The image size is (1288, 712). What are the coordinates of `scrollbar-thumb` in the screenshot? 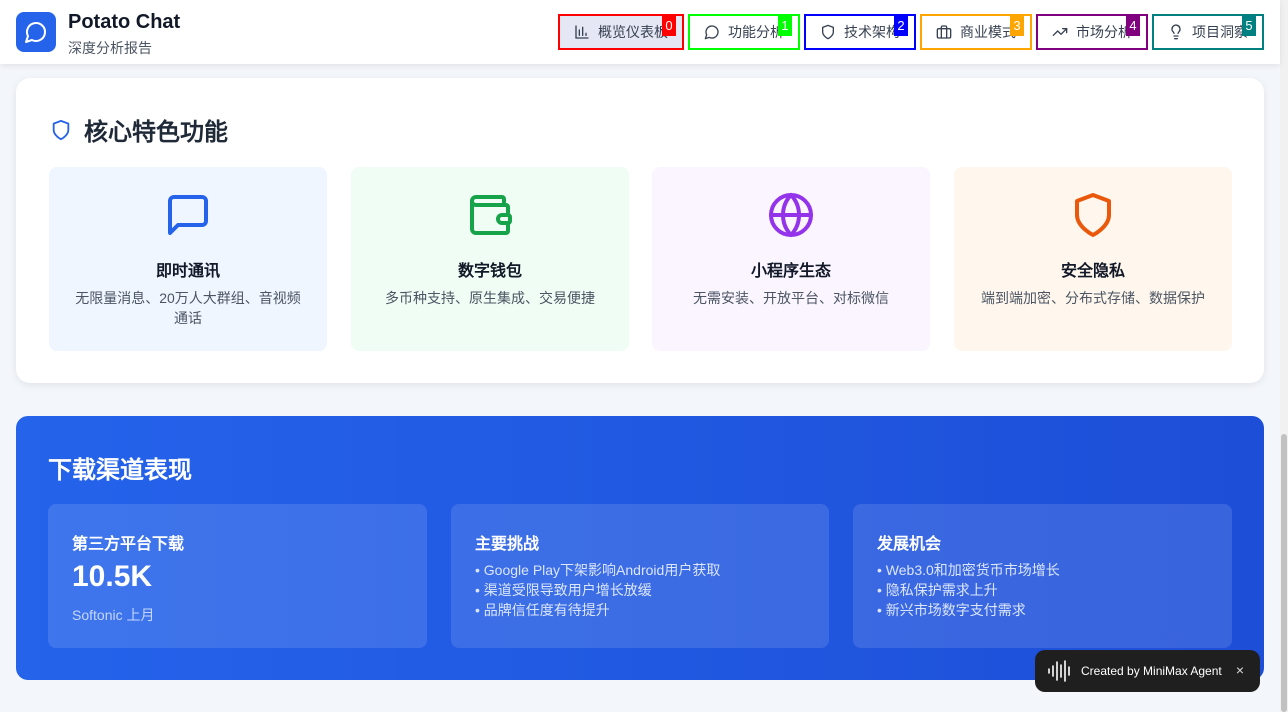 It's located at (1284, 573).